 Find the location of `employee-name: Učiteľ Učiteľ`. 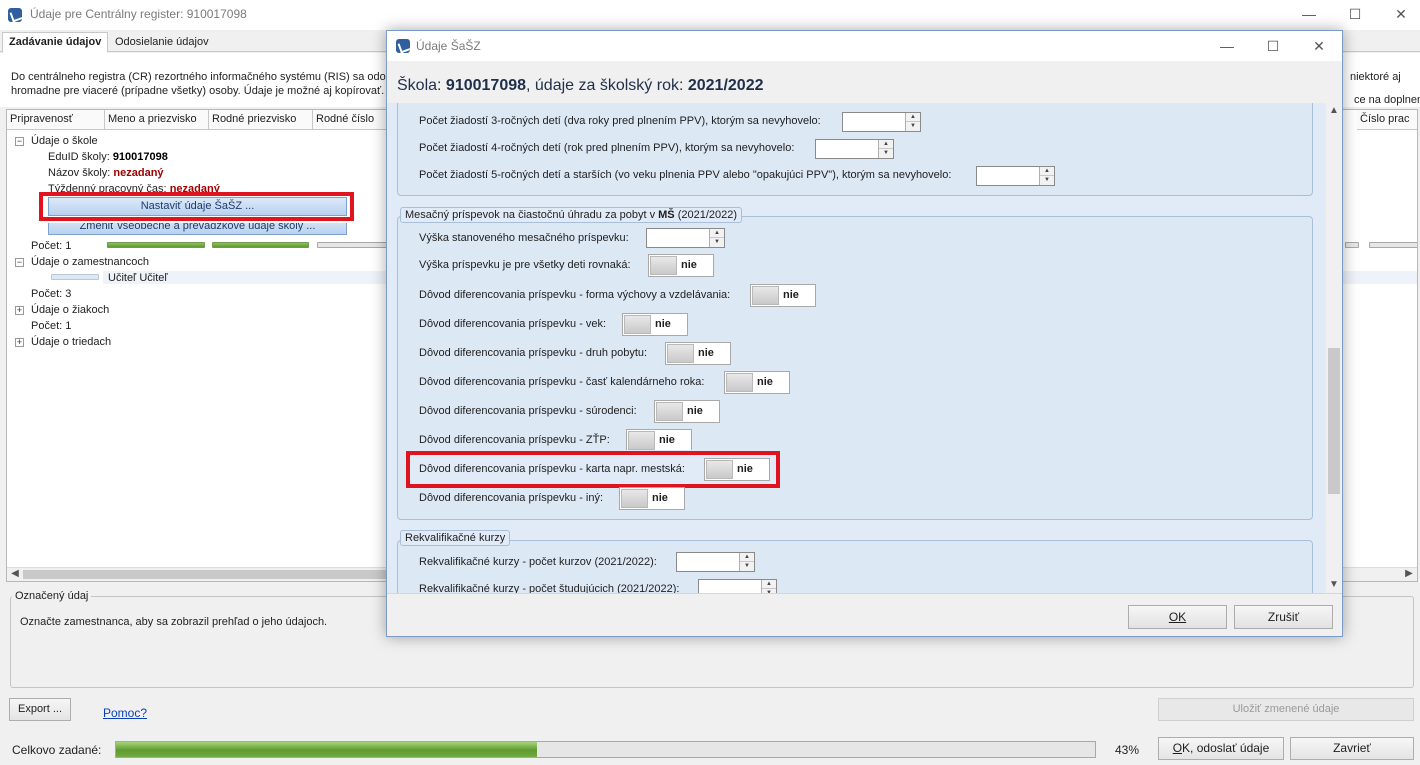

employee-name: Učiteľ Učiteľ is located at coordinates (138, 278).